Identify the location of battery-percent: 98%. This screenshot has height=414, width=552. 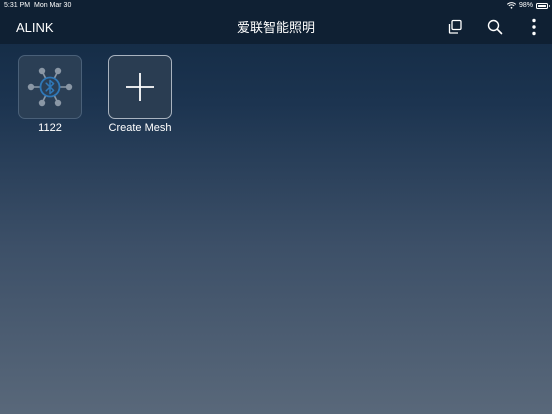
(525, 5).